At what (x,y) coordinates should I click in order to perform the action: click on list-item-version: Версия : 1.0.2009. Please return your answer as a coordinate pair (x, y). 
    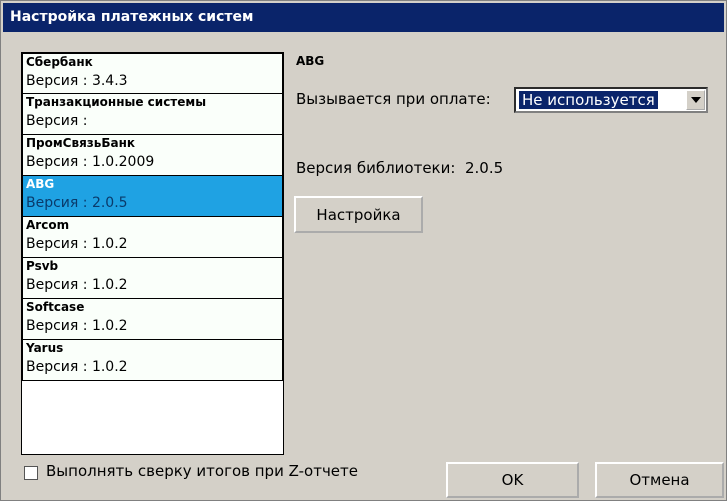
    Looking at the image, I should click on (90, 162).